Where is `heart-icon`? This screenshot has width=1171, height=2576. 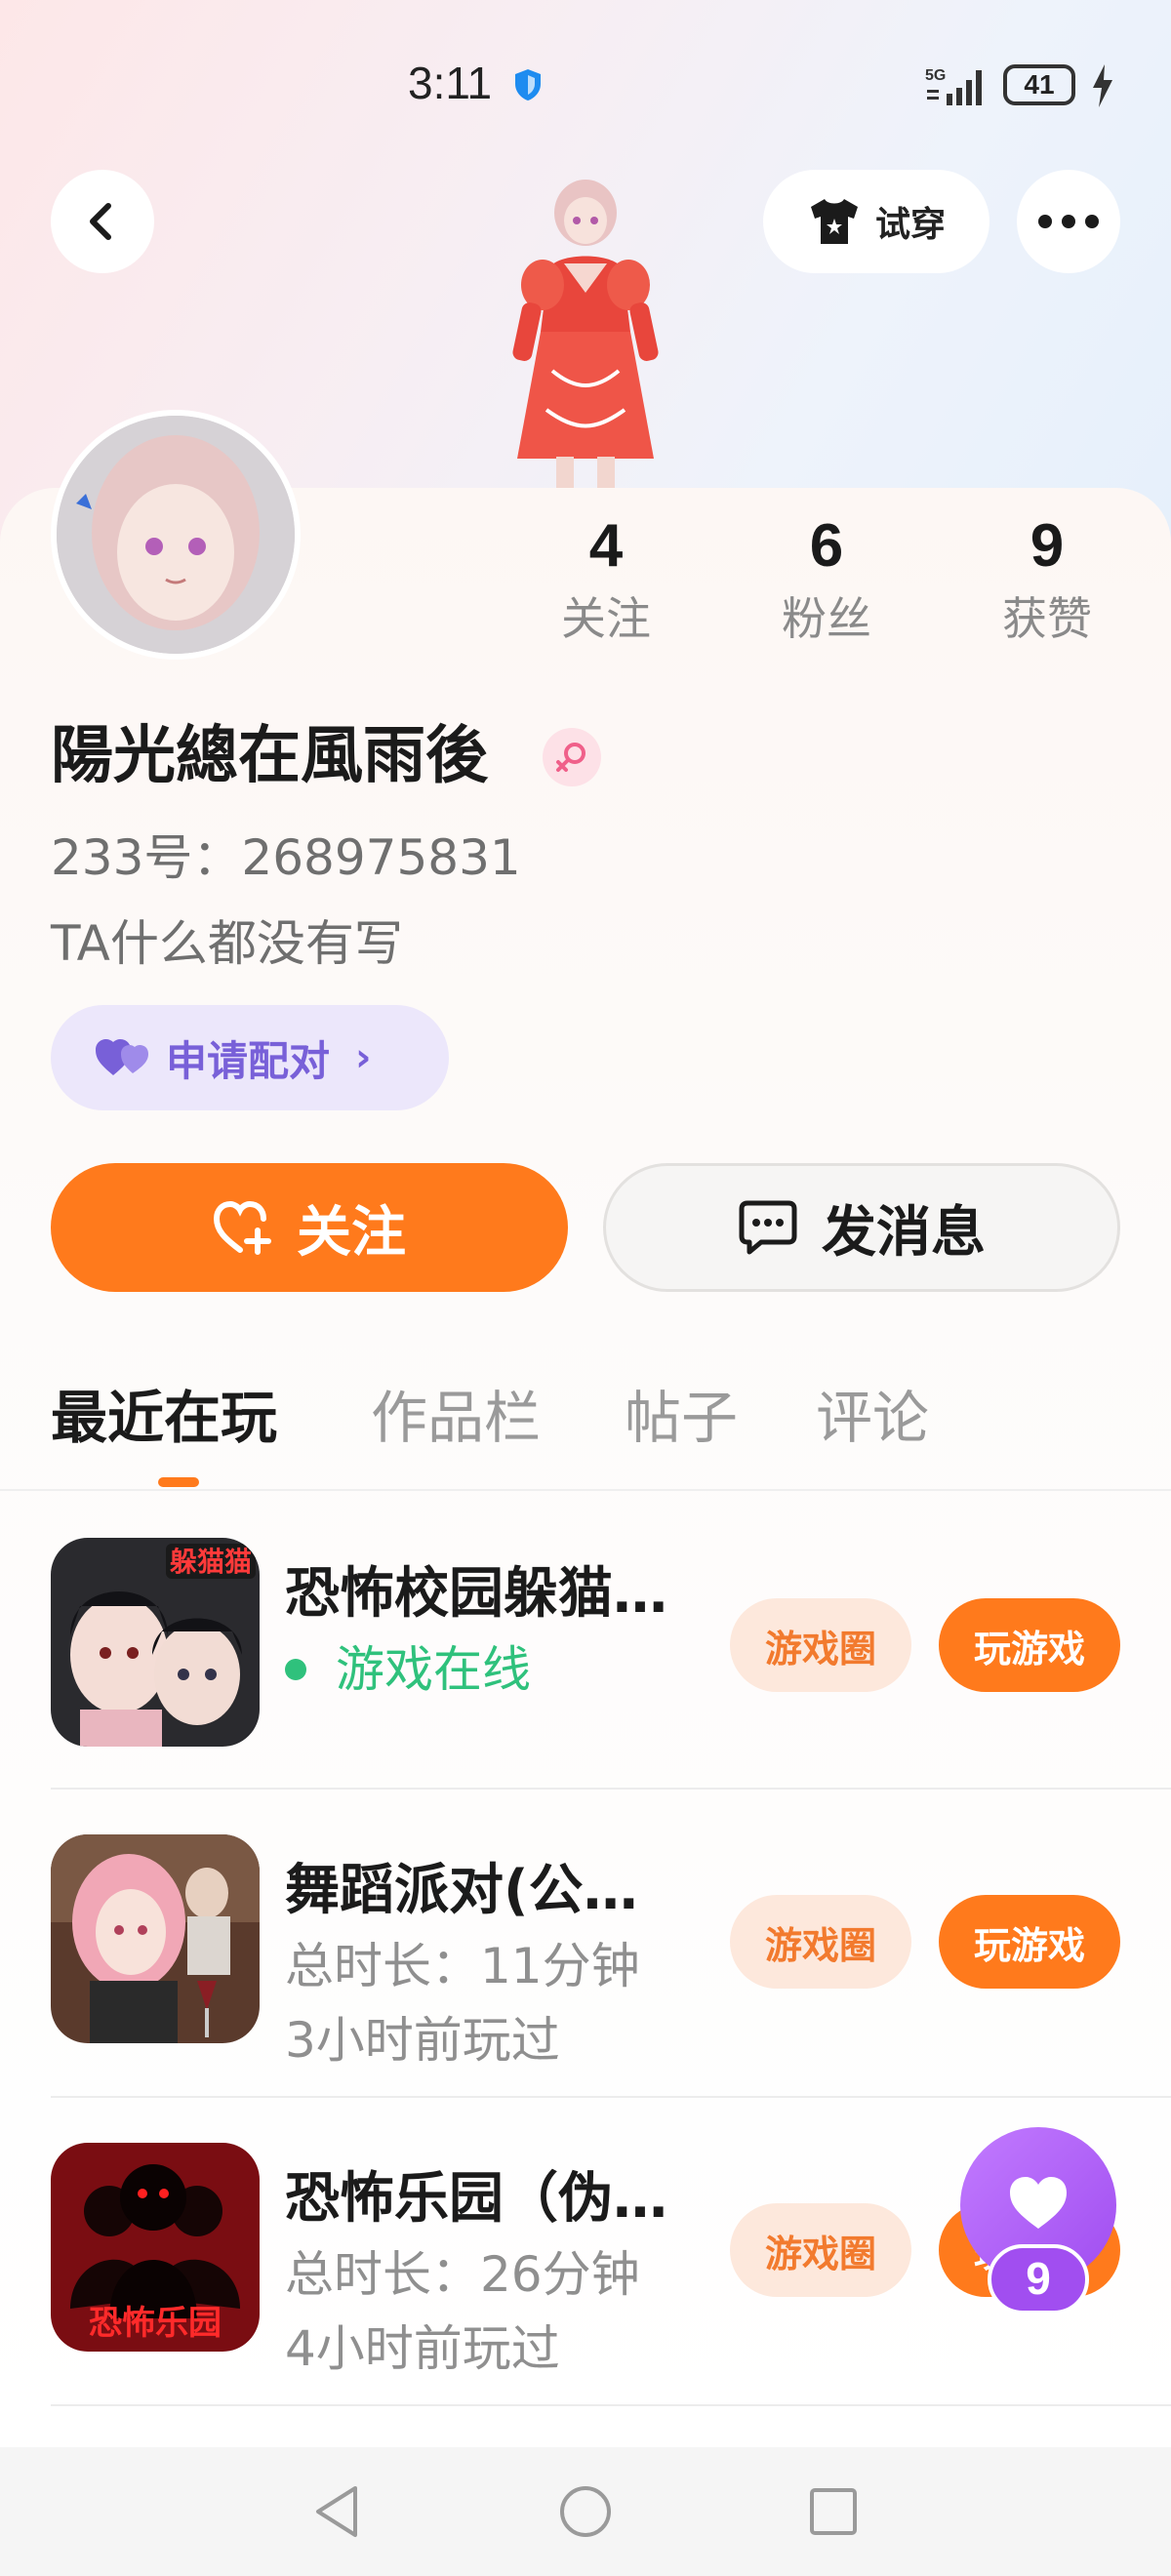
heart-icon is located at coordinates (1038, 2203).